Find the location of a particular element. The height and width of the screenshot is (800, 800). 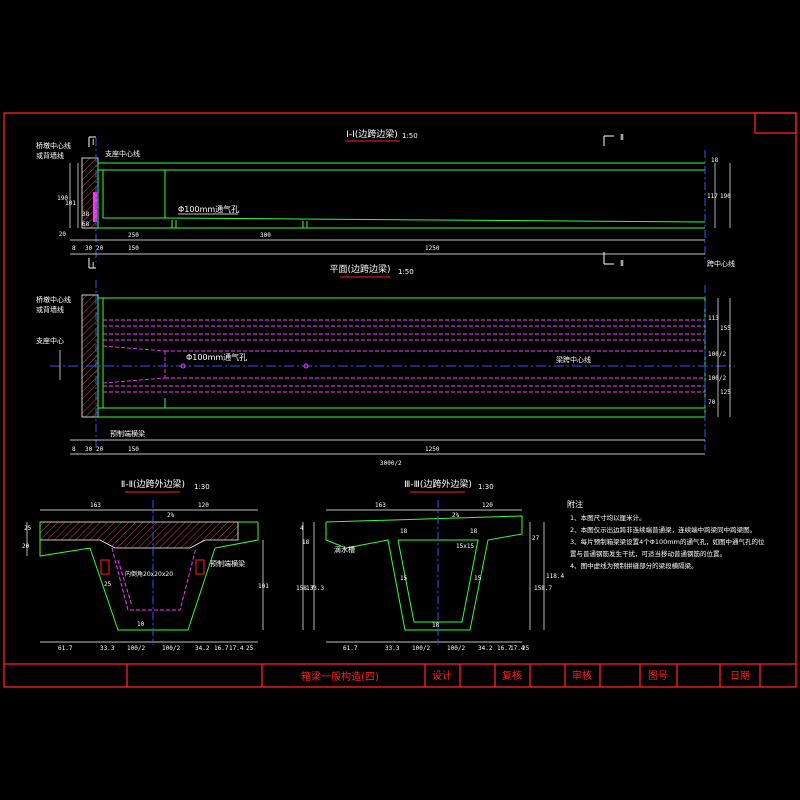

dim-s3-right-27: 27 is located at coordinates (536, 538).